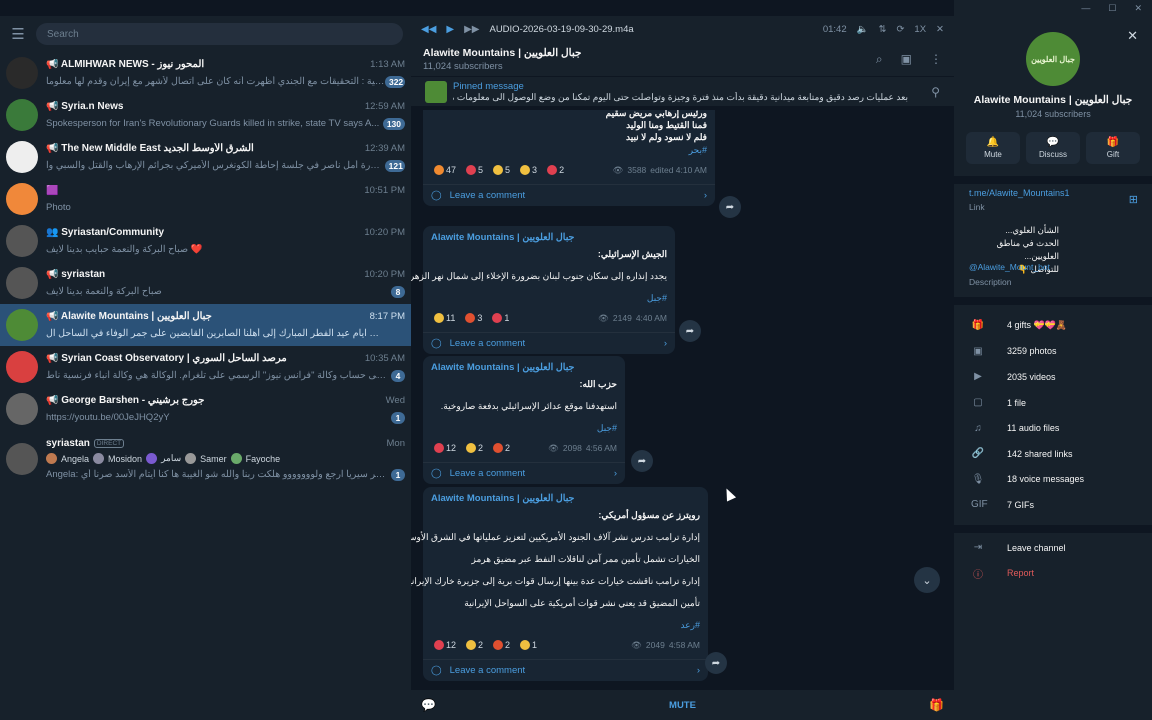 This screenshot has height=720, width=1152. Describe the element at coordinates (935, 92) in the screenshot. I see `pin-list-icon: ⚲` at that location.